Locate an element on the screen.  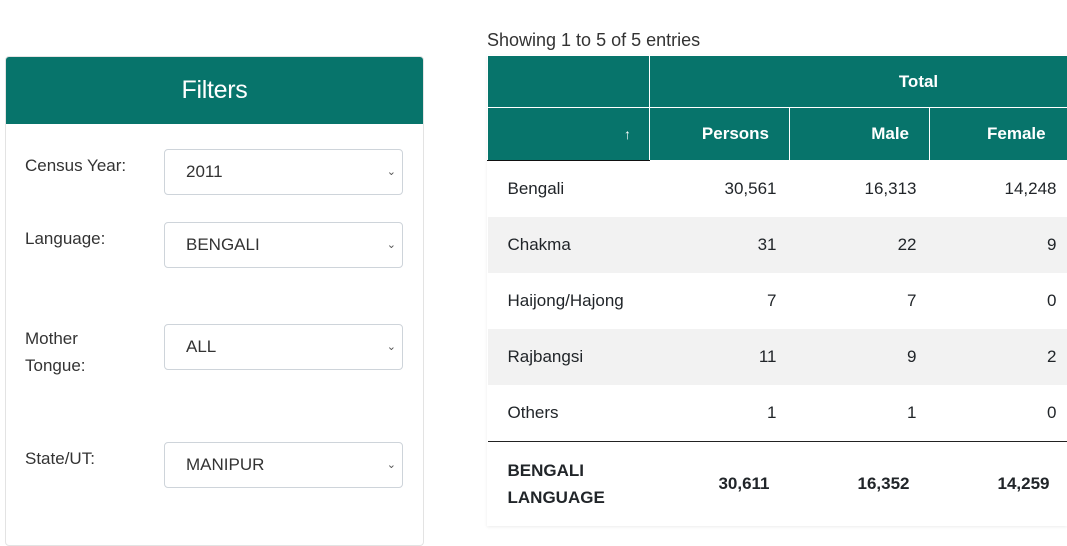
footer-name-line1: BENGALI is located at coordinates (546, 470).